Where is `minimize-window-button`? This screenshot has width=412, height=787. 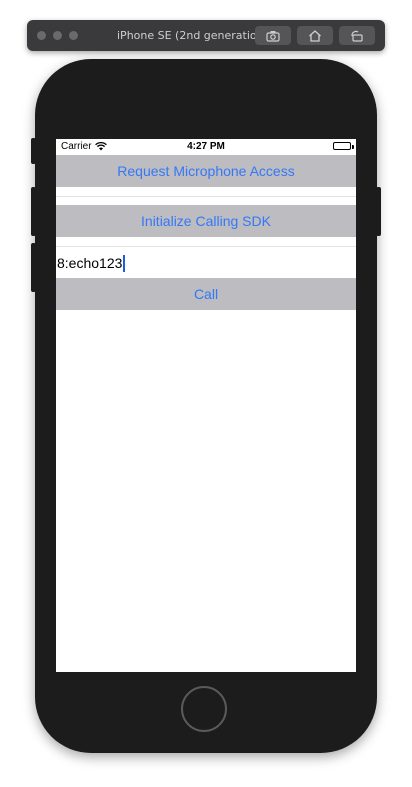
minimize-window-button is located at coordinates (57, 35).